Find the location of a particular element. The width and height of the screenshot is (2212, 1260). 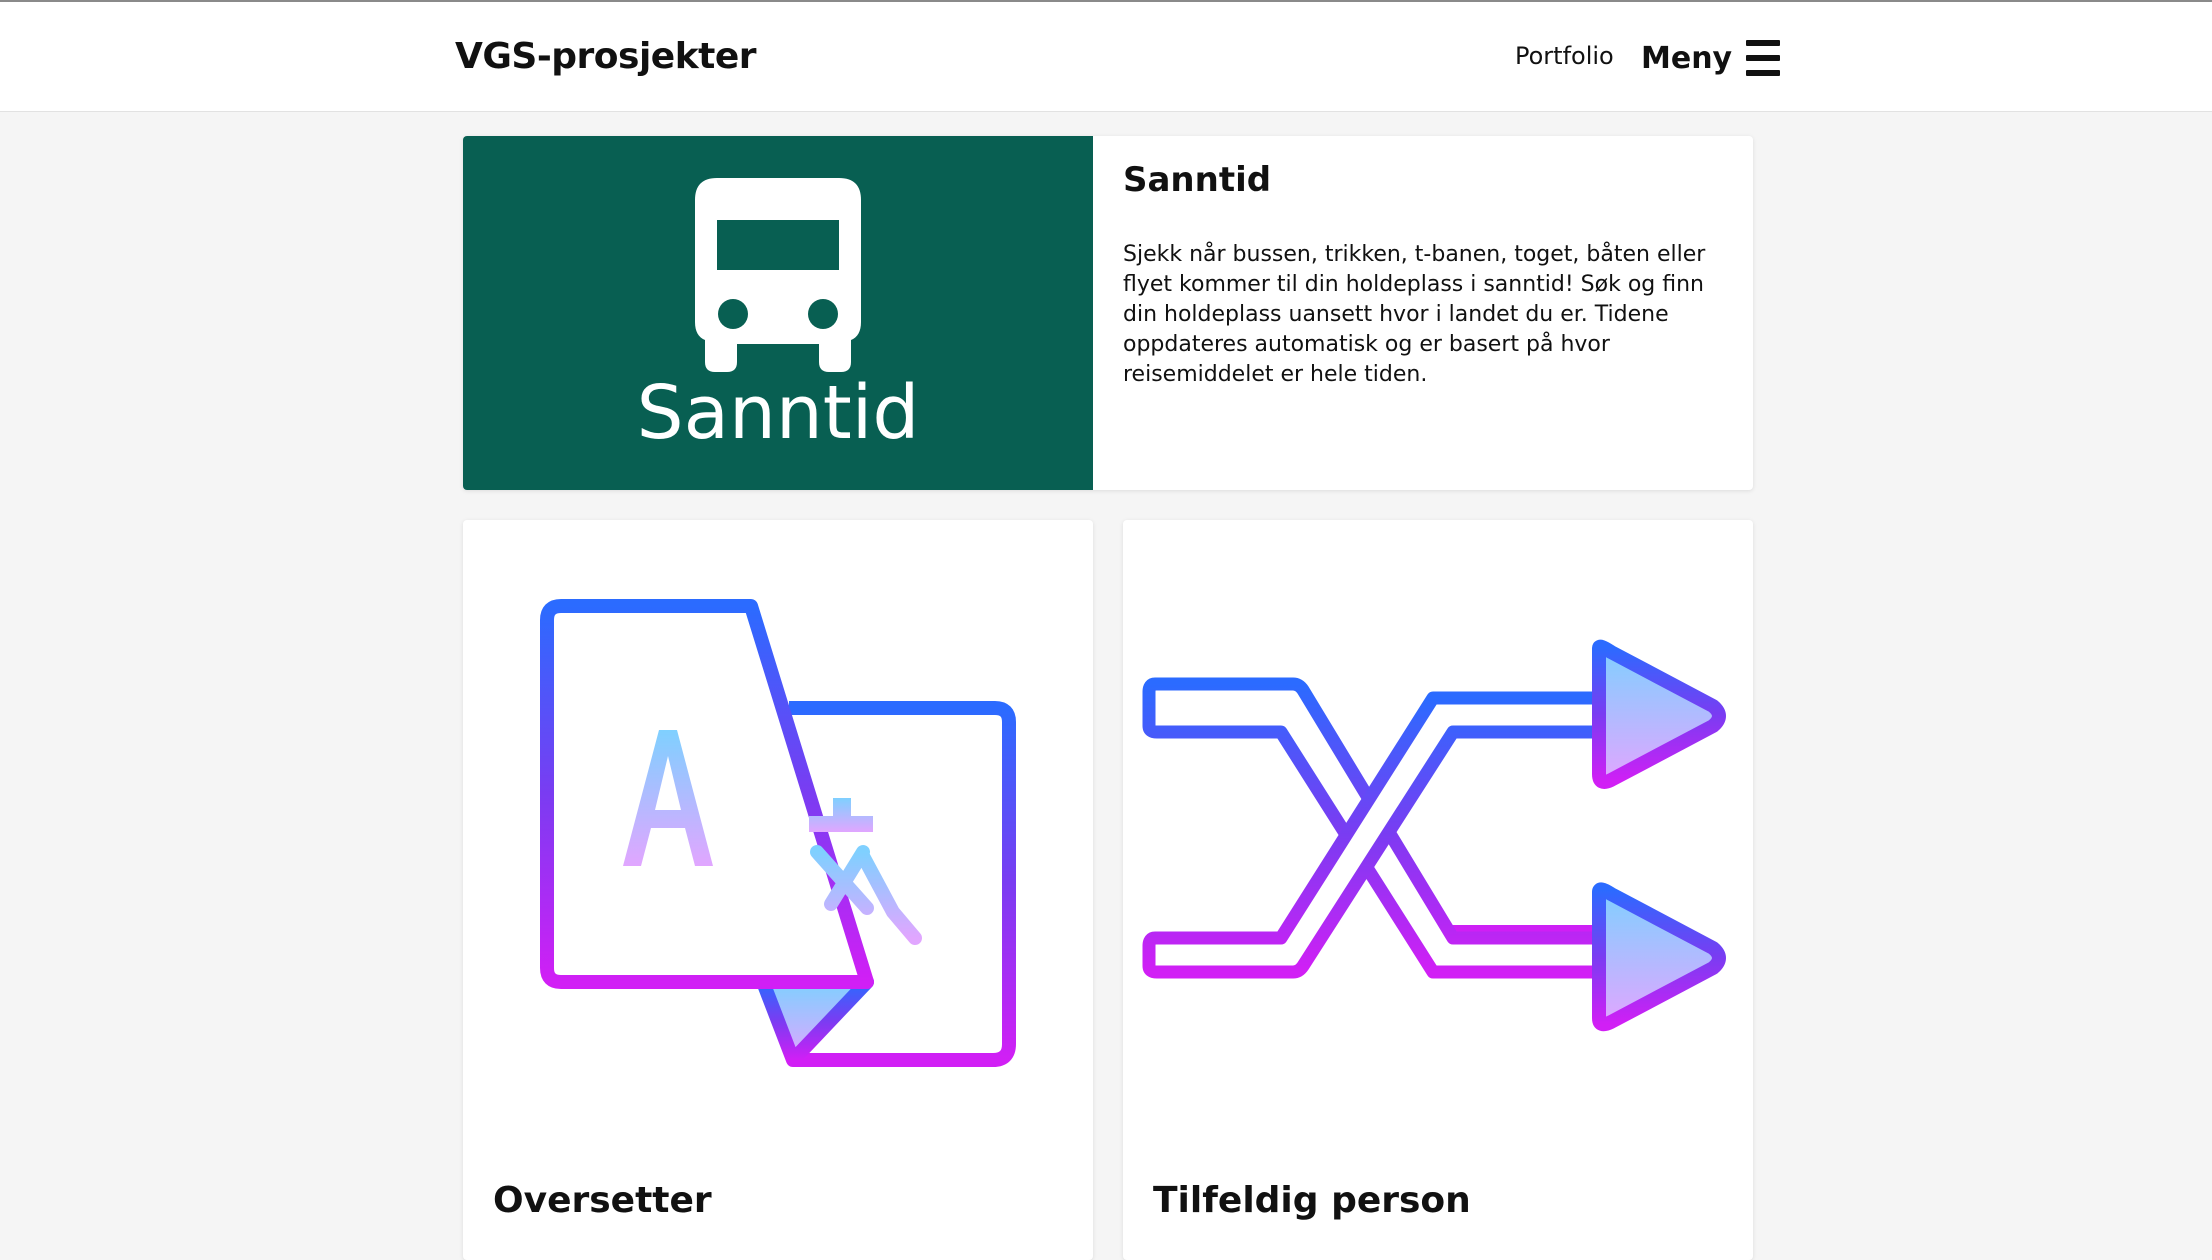

menu-button: Meny is located at coordinates (1711, 58).